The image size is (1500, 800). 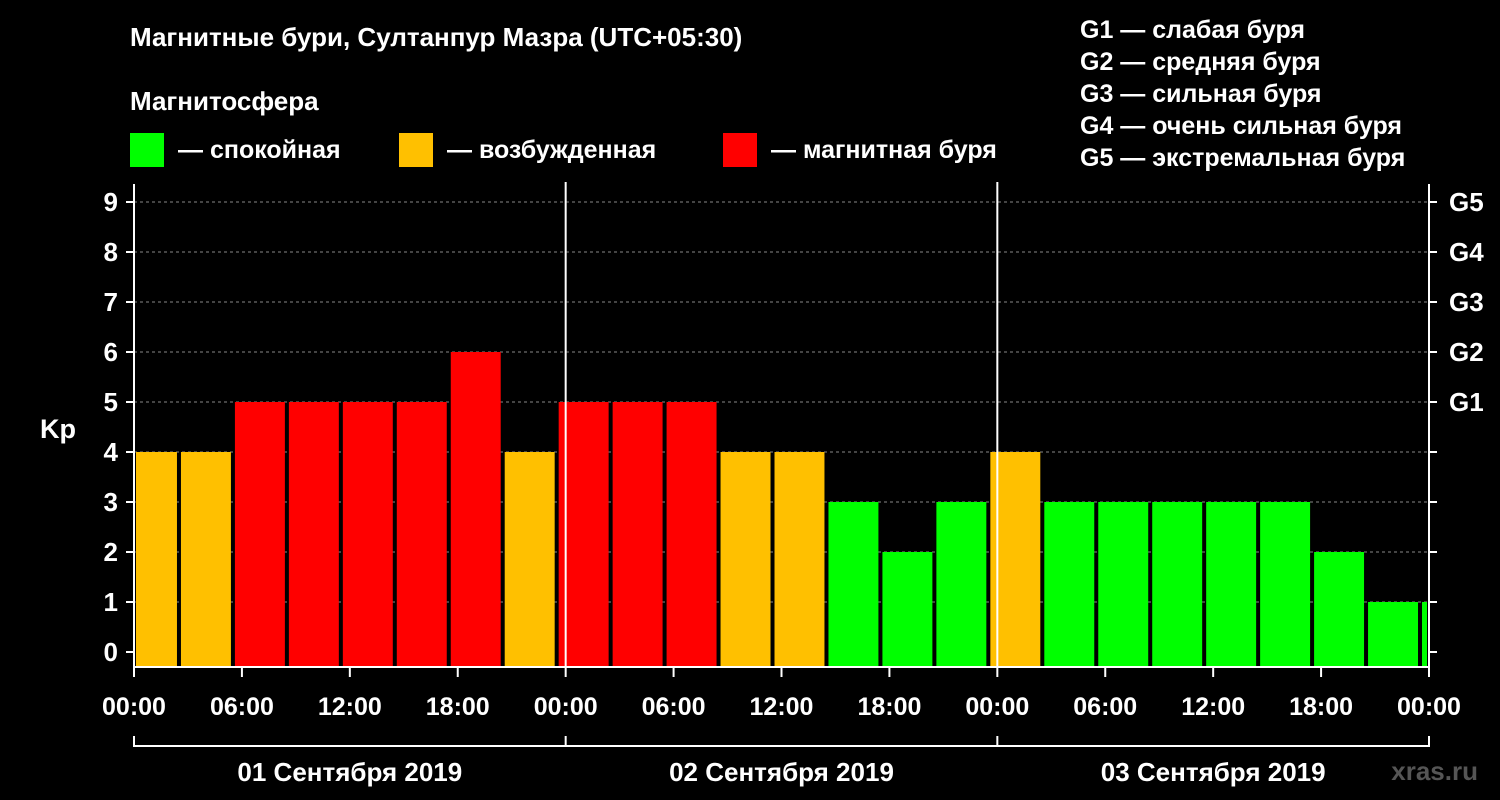 What do you see at coordinates (111, 302) in the screenshot?
I see `y-tick-label: 7` at bounding box center [111, 302].